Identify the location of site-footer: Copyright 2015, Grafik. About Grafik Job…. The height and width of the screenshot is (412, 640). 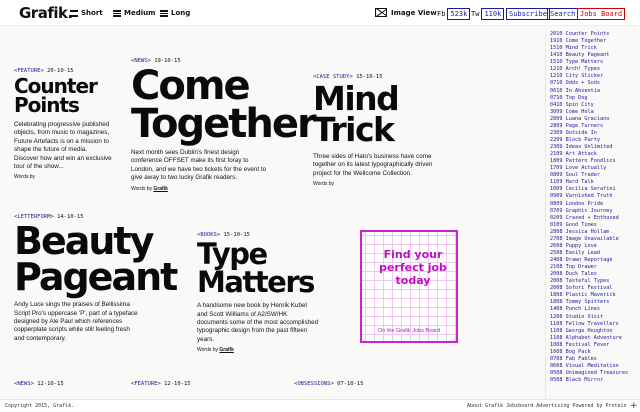
(320, 405).